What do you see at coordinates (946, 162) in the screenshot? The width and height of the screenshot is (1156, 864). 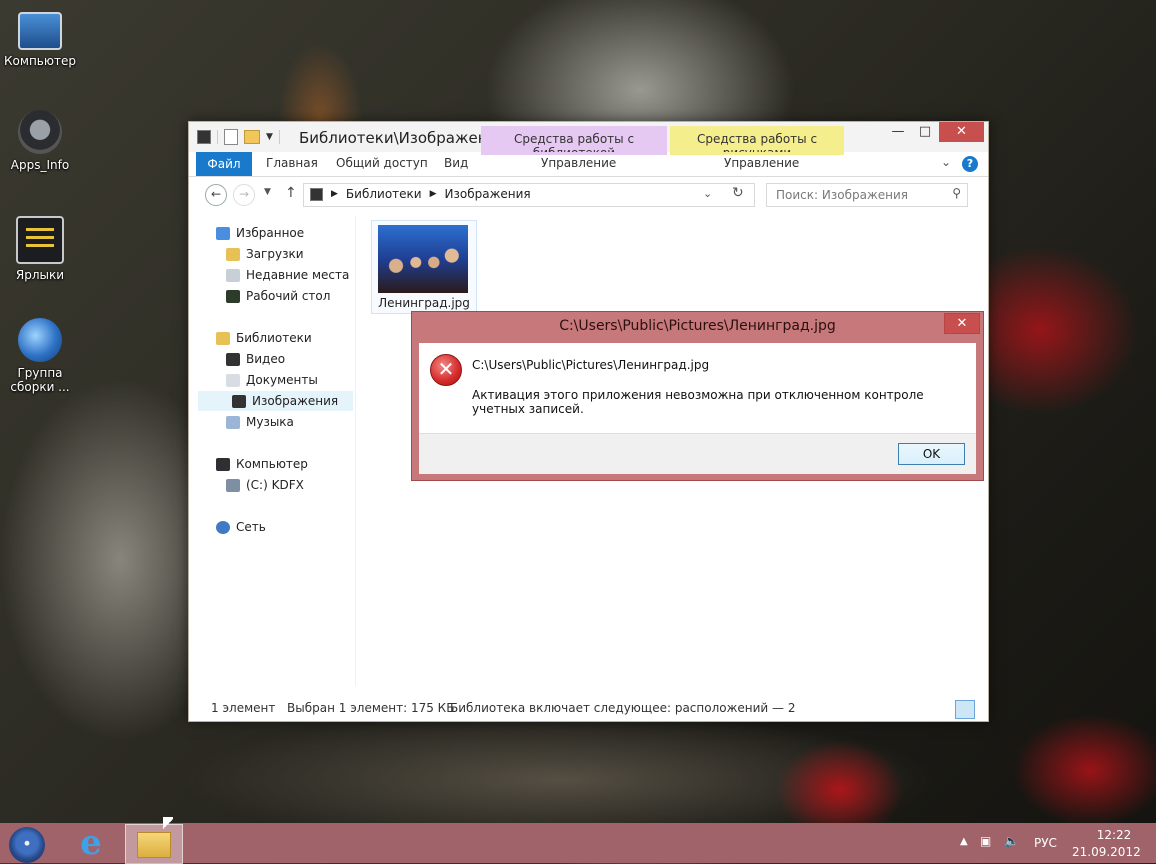 I see `expand-ribbon-icon: ⌄` at bounding box center [946, 162].